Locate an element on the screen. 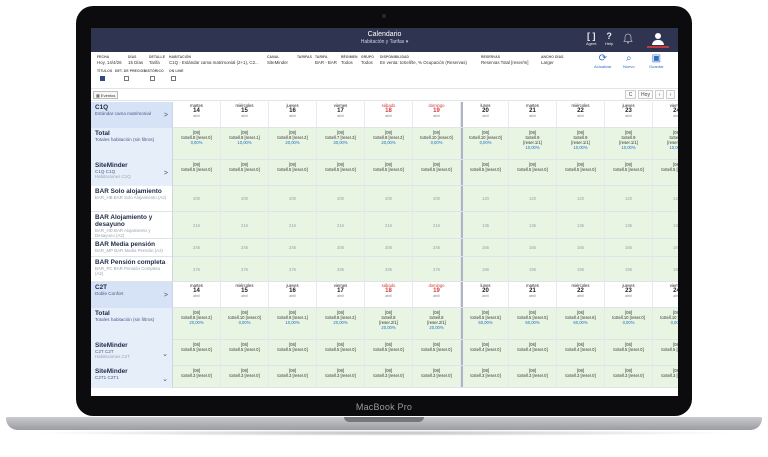 The height and width of the screenshot is (457, 768). help-button: ? Help is located at coordinates (609, 38).